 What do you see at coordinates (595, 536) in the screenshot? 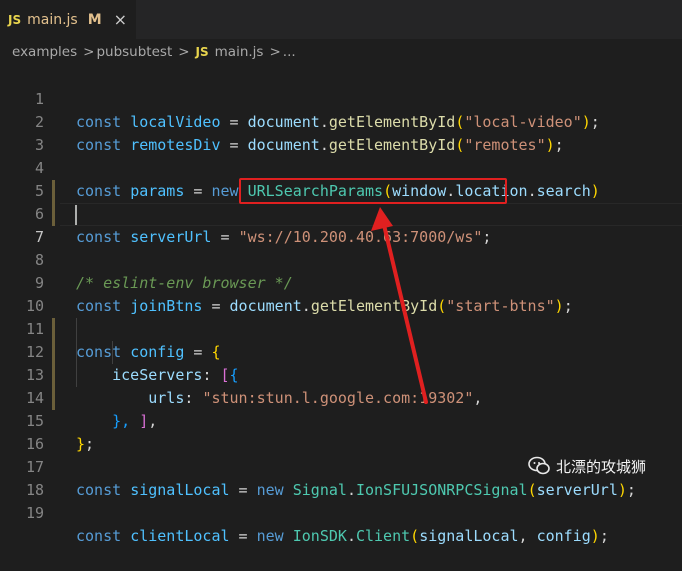
I see `bracket: )` at bounding box center [595, 536].